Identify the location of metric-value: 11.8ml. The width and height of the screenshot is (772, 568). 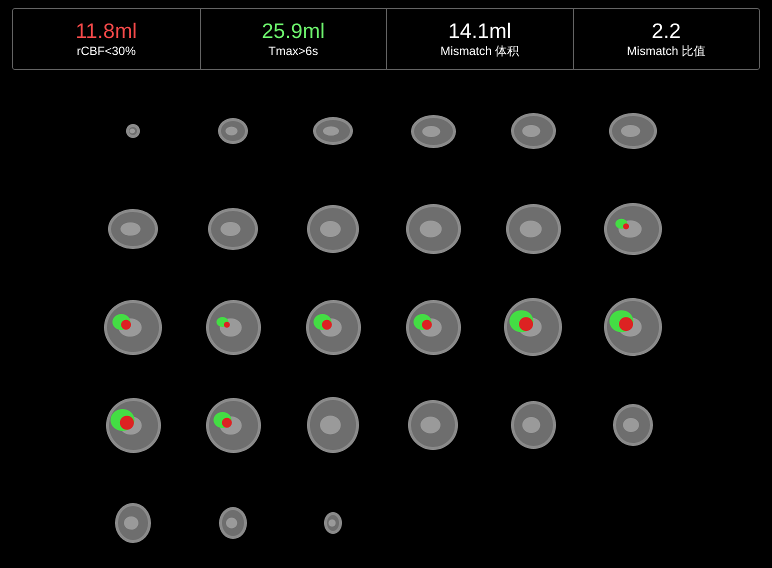
(106, 31).